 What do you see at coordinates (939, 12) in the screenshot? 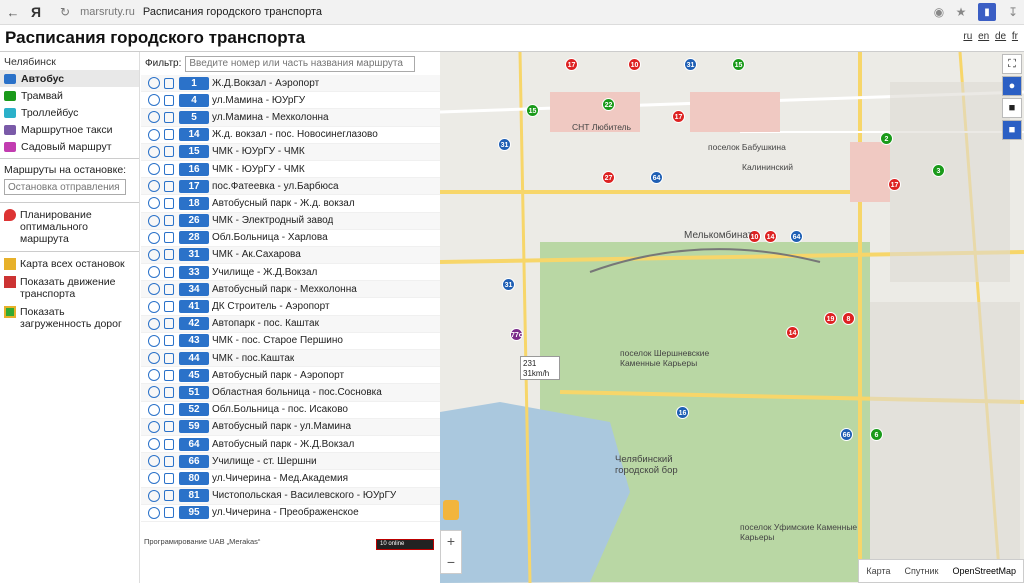
I see `translate-icon: ◉` at bounding box center [939, 12].